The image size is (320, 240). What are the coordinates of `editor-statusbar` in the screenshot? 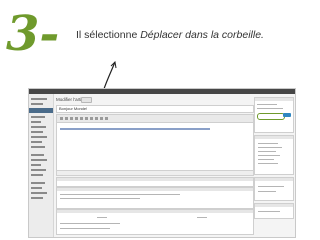 It's located at (155, 173).